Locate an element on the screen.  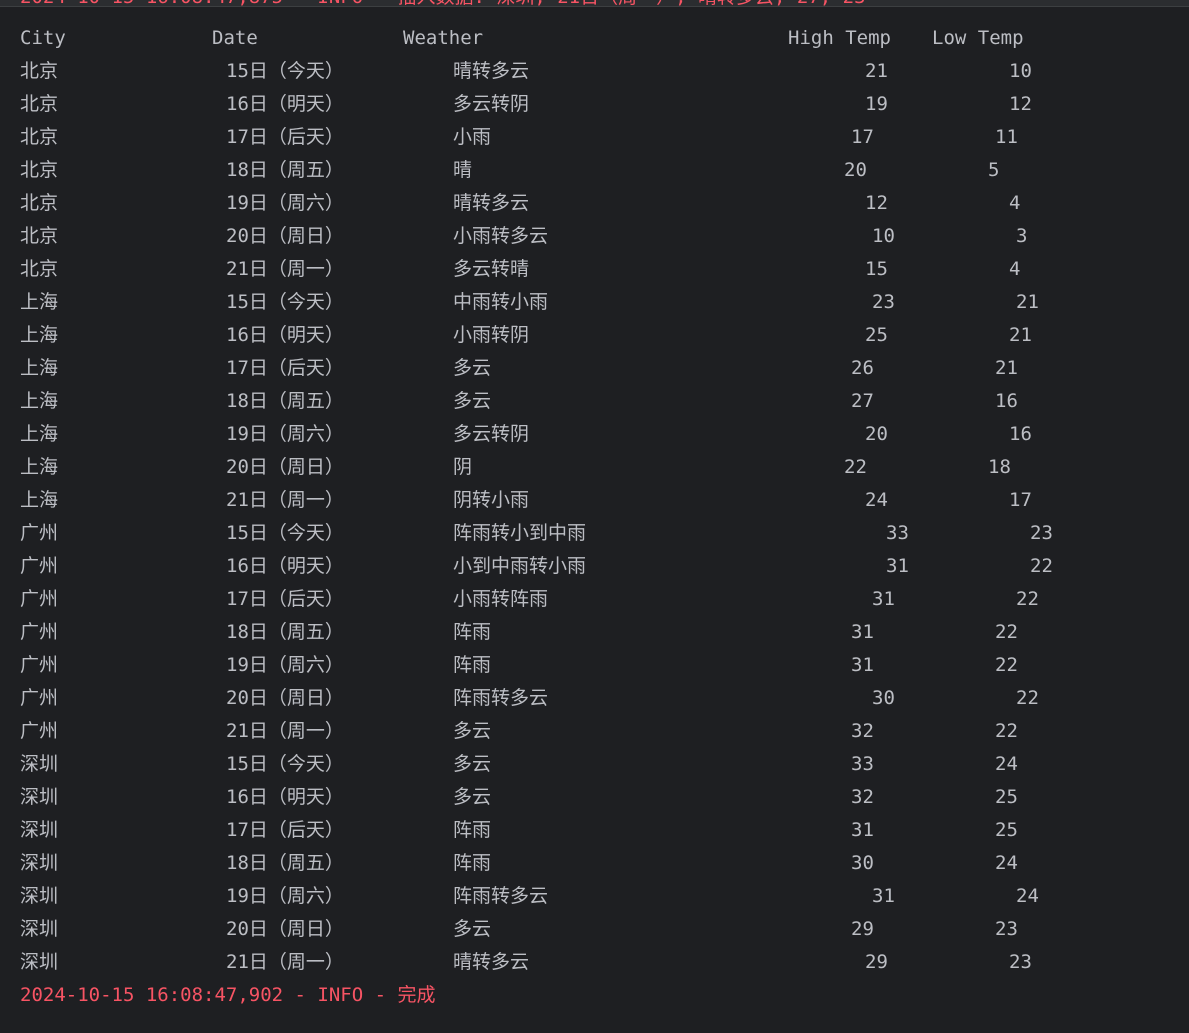
weather-cell: 小雨 is located at coordinates (472, 137).